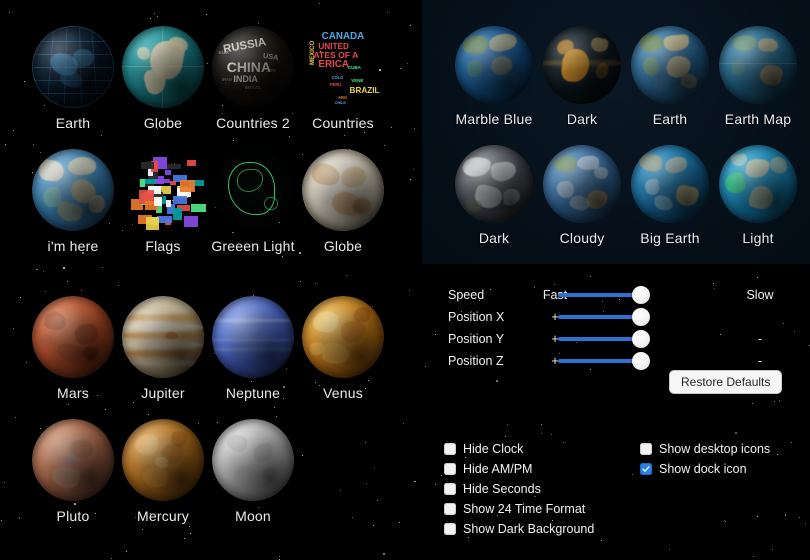 The image size is (810, 560). I want to click on theme-label: Earth Map, so click(758, 119).